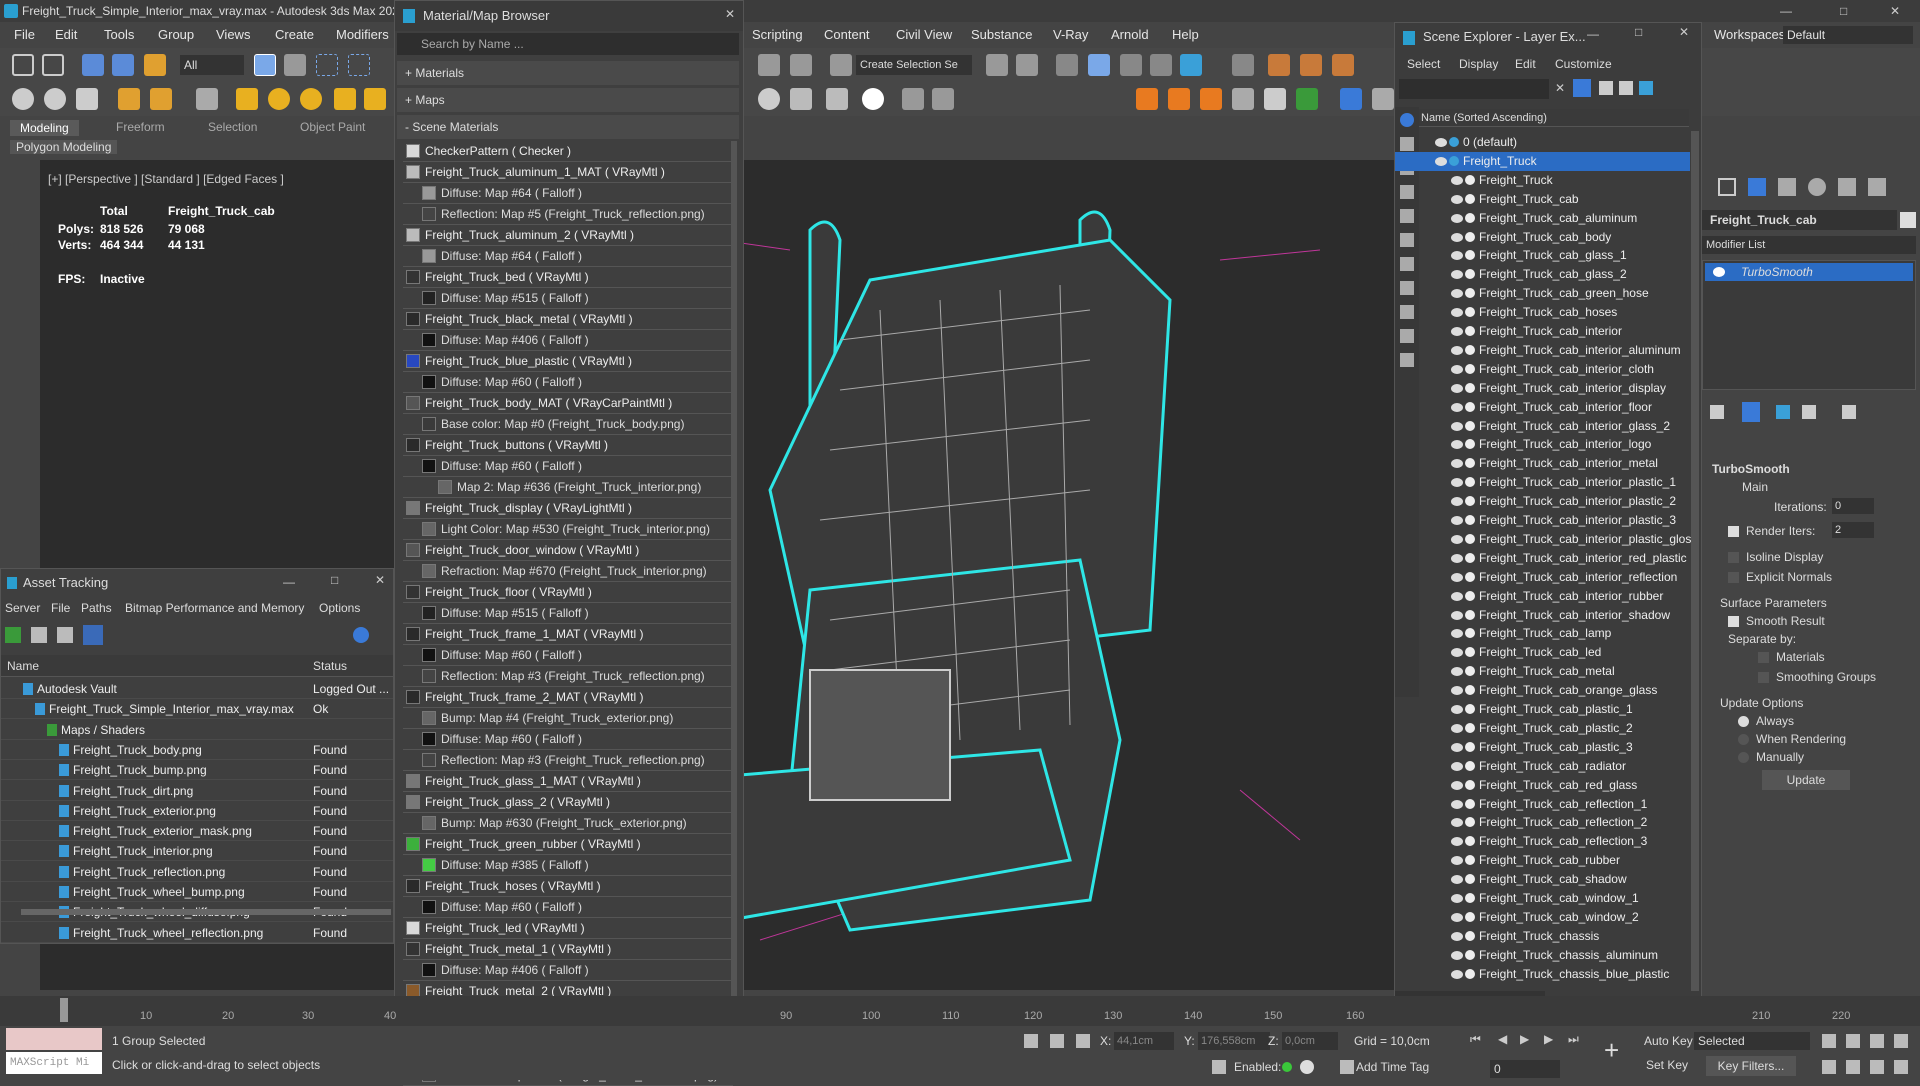 The image size is (1920, 1086). Describe the element at coordinates (1219, 1067) in the screenshot. I see `time-tag-icon` at that location.